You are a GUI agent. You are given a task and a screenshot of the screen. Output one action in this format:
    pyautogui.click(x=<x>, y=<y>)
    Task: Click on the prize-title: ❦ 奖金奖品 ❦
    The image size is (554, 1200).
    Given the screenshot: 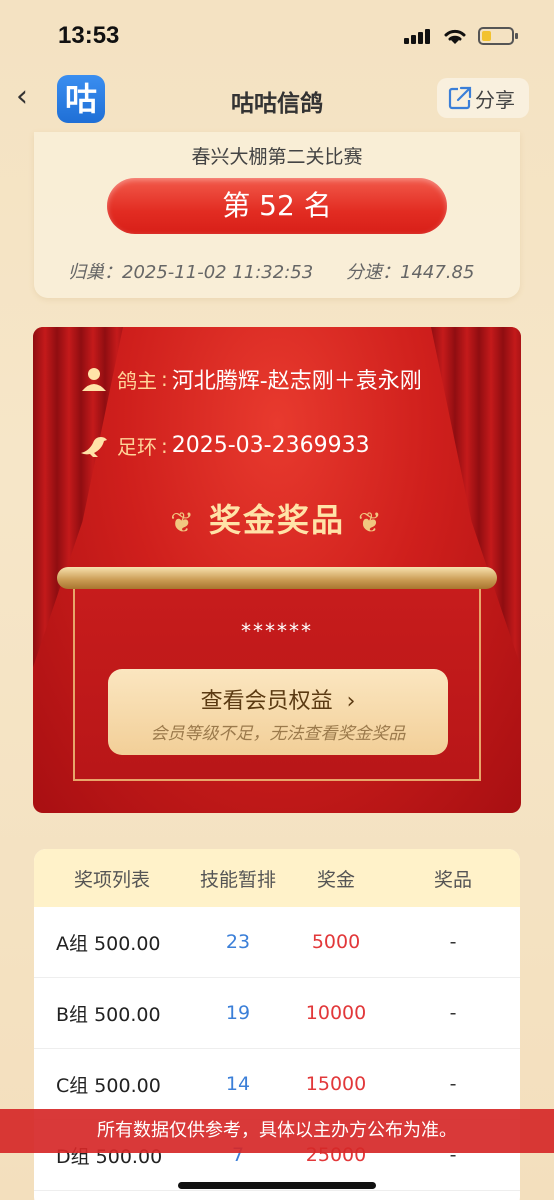 What is the action you would take?
    pyautogui.click(x=277, y=518)
    